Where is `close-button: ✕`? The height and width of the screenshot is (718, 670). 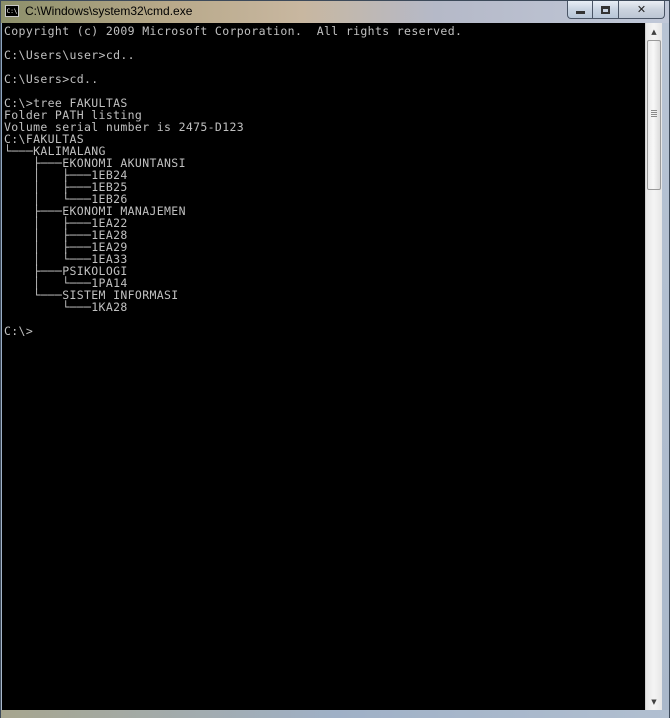 close-button: ✕ is located at coordinates (642, 10).